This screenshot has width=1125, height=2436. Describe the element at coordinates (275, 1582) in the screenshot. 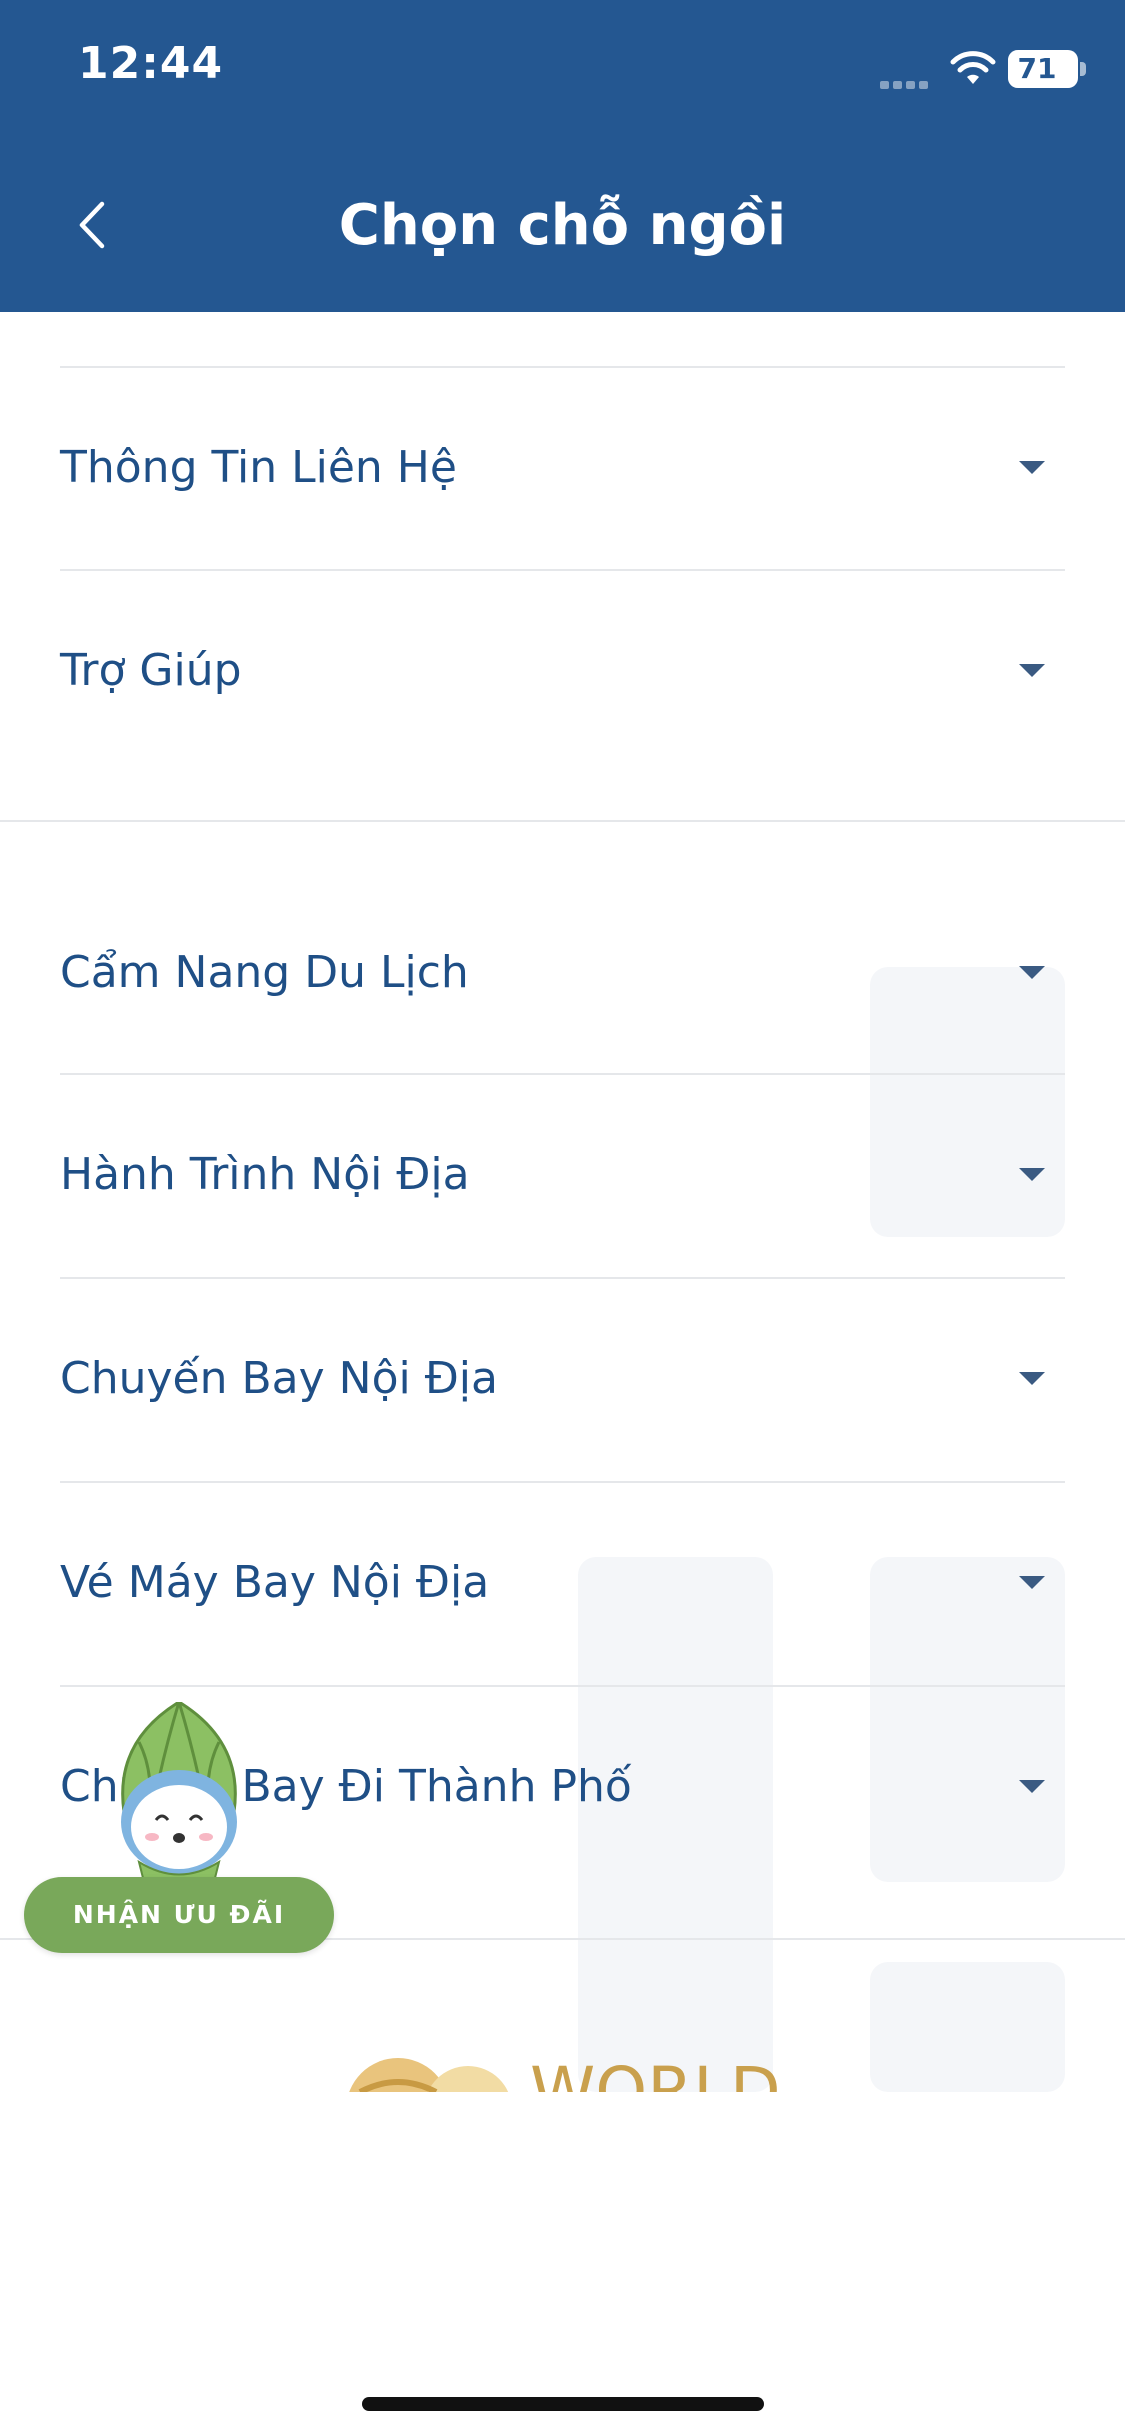

I see `menu-item-label: Vé Máy Bay Nội Địa` at that location.